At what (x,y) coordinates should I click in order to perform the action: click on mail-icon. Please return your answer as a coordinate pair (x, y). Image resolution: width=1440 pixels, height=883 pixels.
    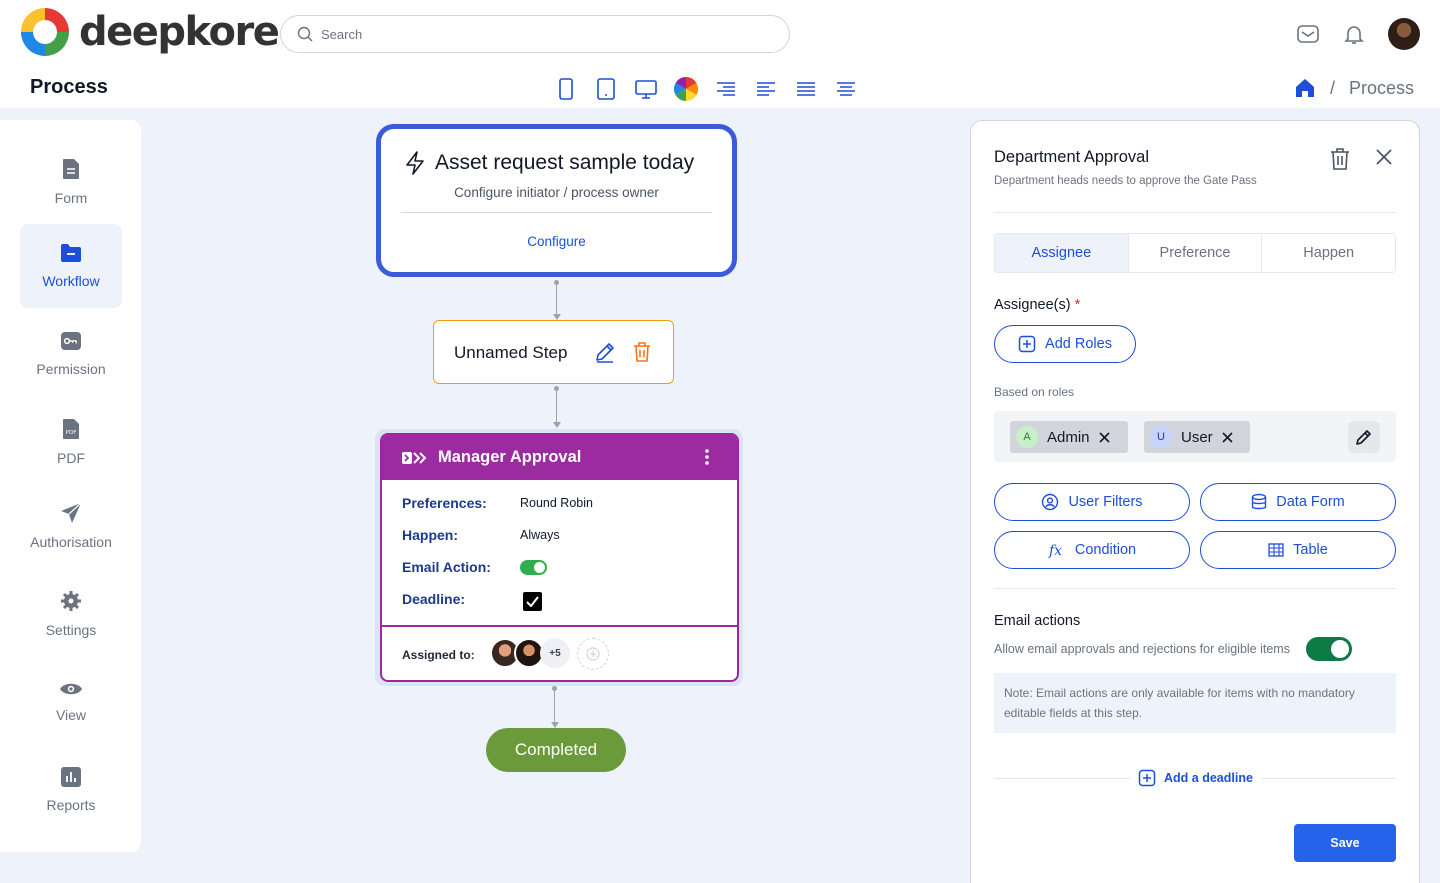
    Looking at the image, I should click on (1308, 34).